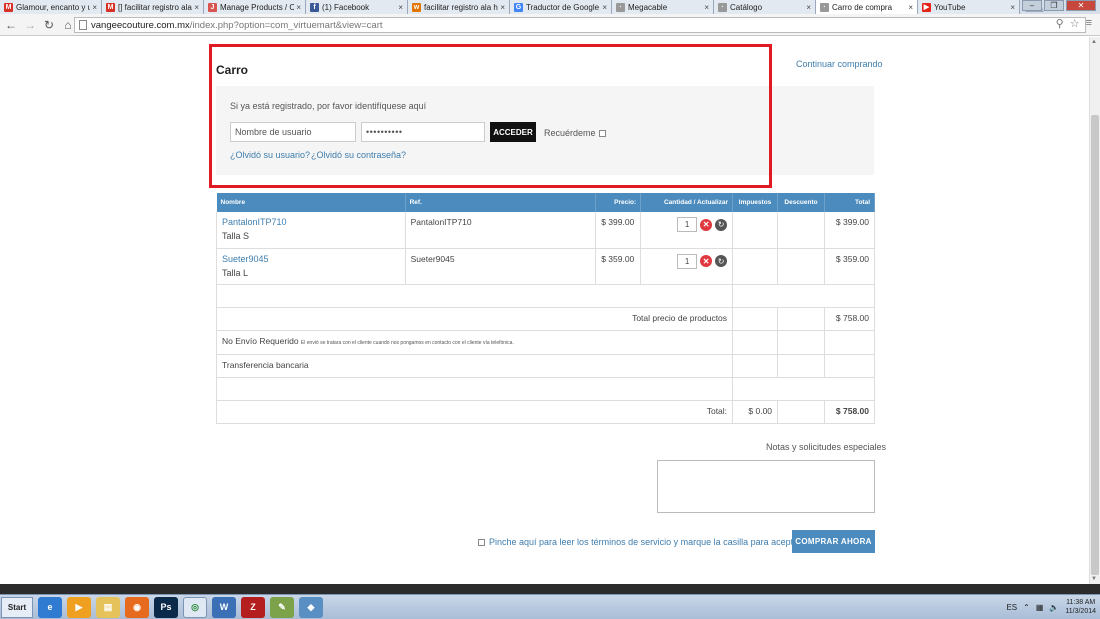 The height and width of the screenshot is (619, 1100). What do you see at coordinates (766, 486) in the screenshot?
I see `notes-textarea` at bounding box center [766, 486].